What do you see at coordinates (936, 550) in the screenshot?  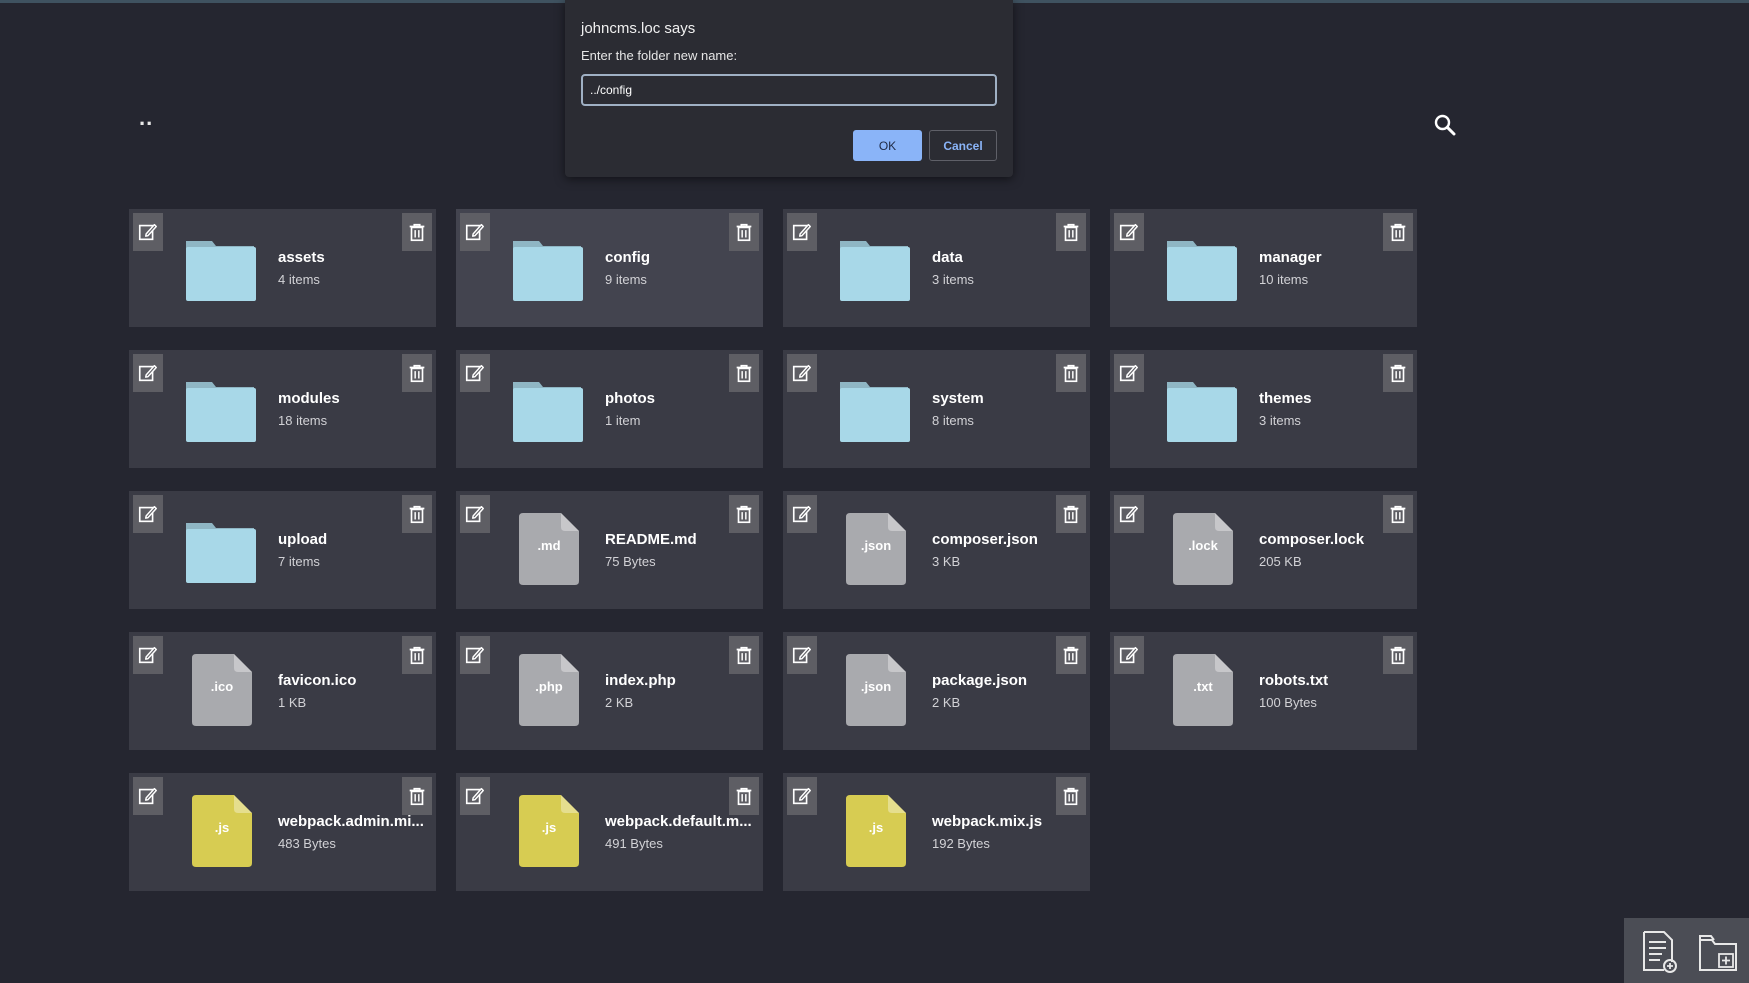 I see `file-card: .json composer.json 3 KB` at bounding box center [936, 550].